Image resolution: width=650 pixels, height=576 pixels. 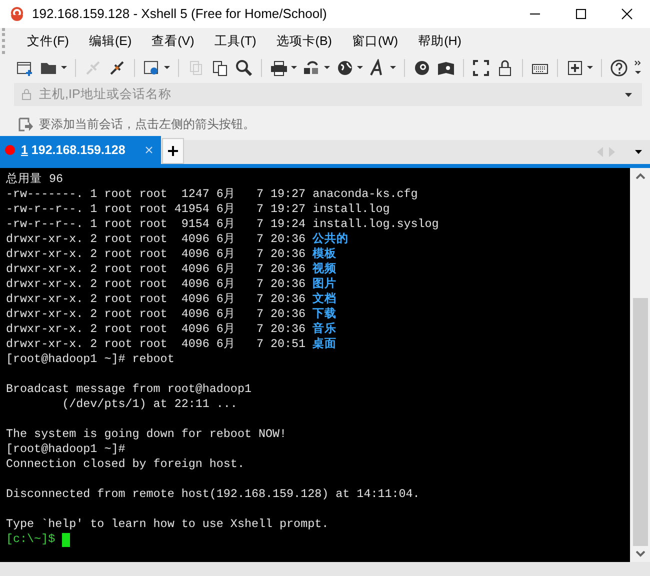 I want to click on new-tab-button, so click(x=173, y=151).